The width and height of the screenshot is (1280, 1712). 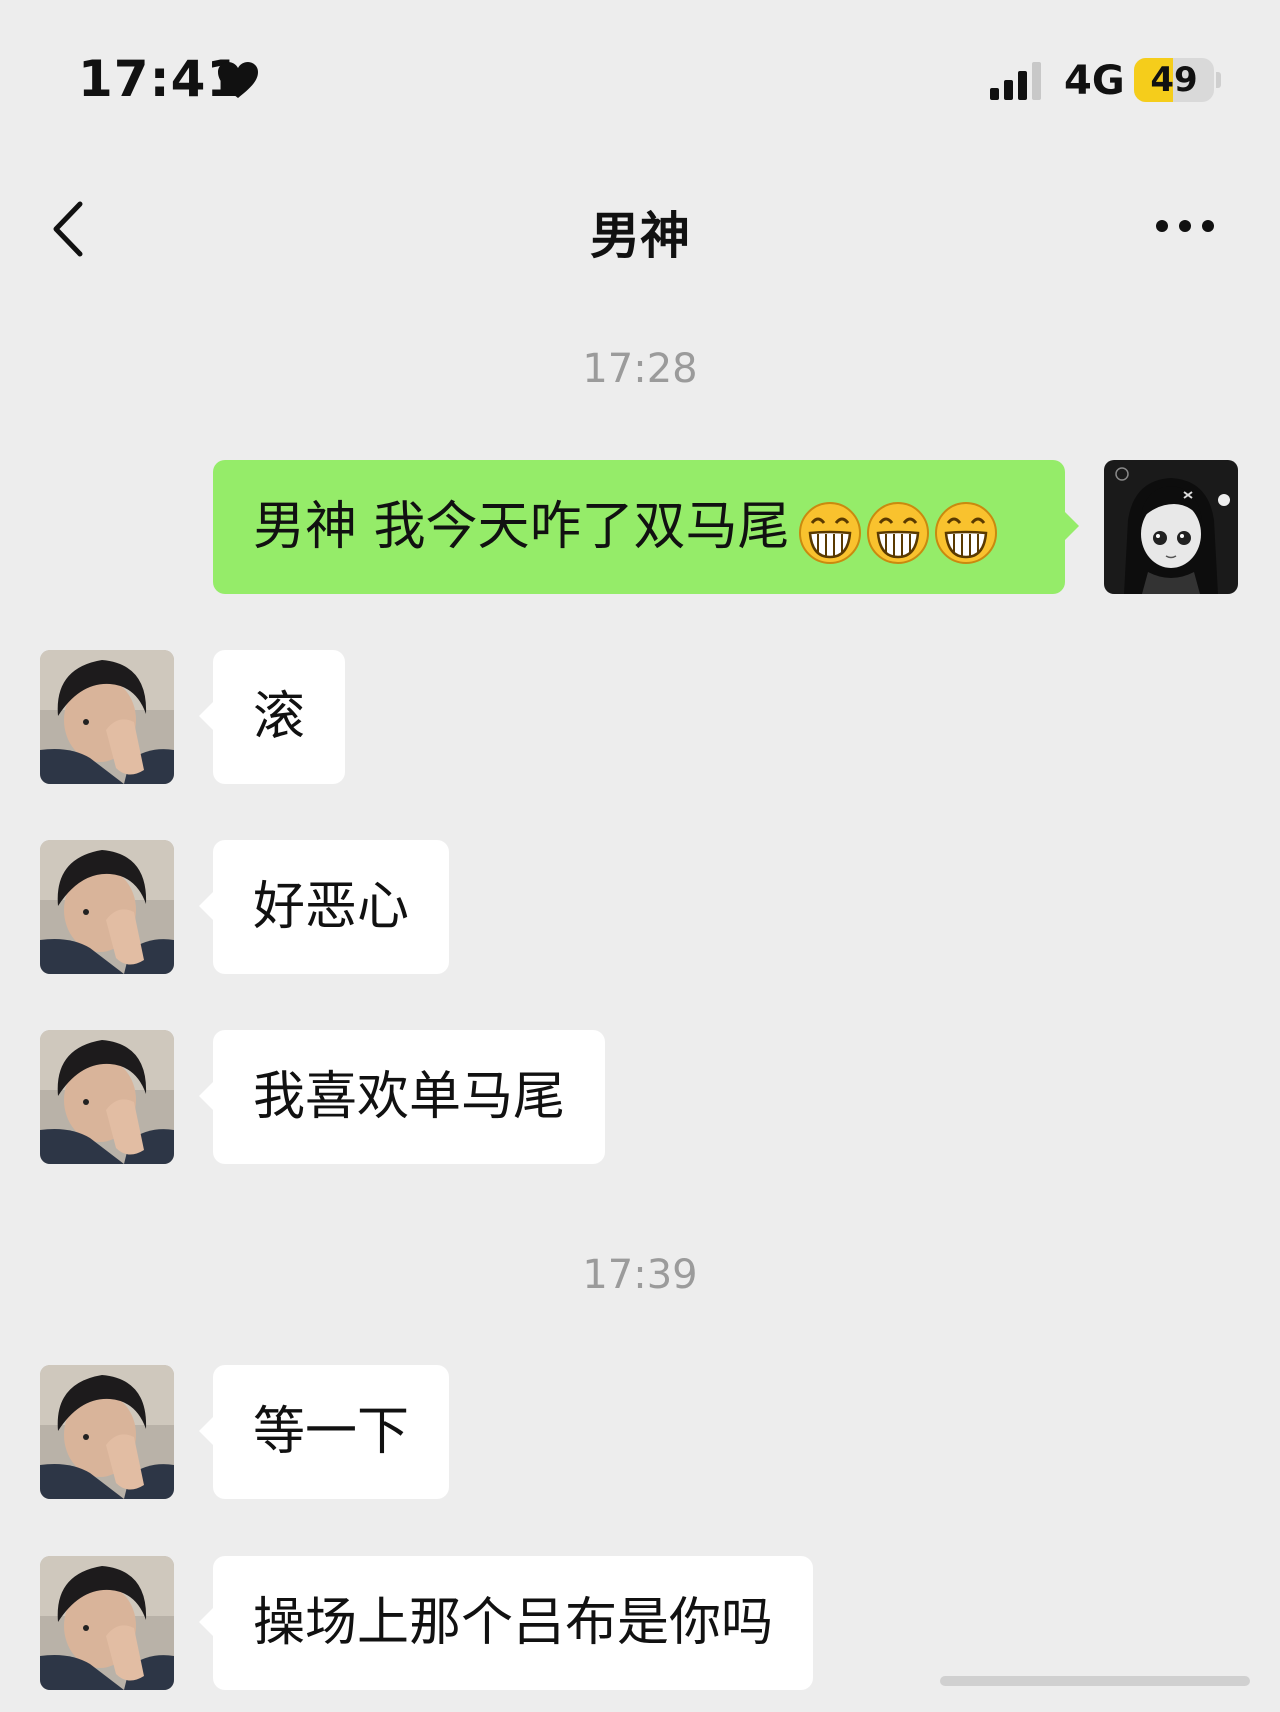 I want to click on nav-bar: 男神, so click(x=640, y=230).